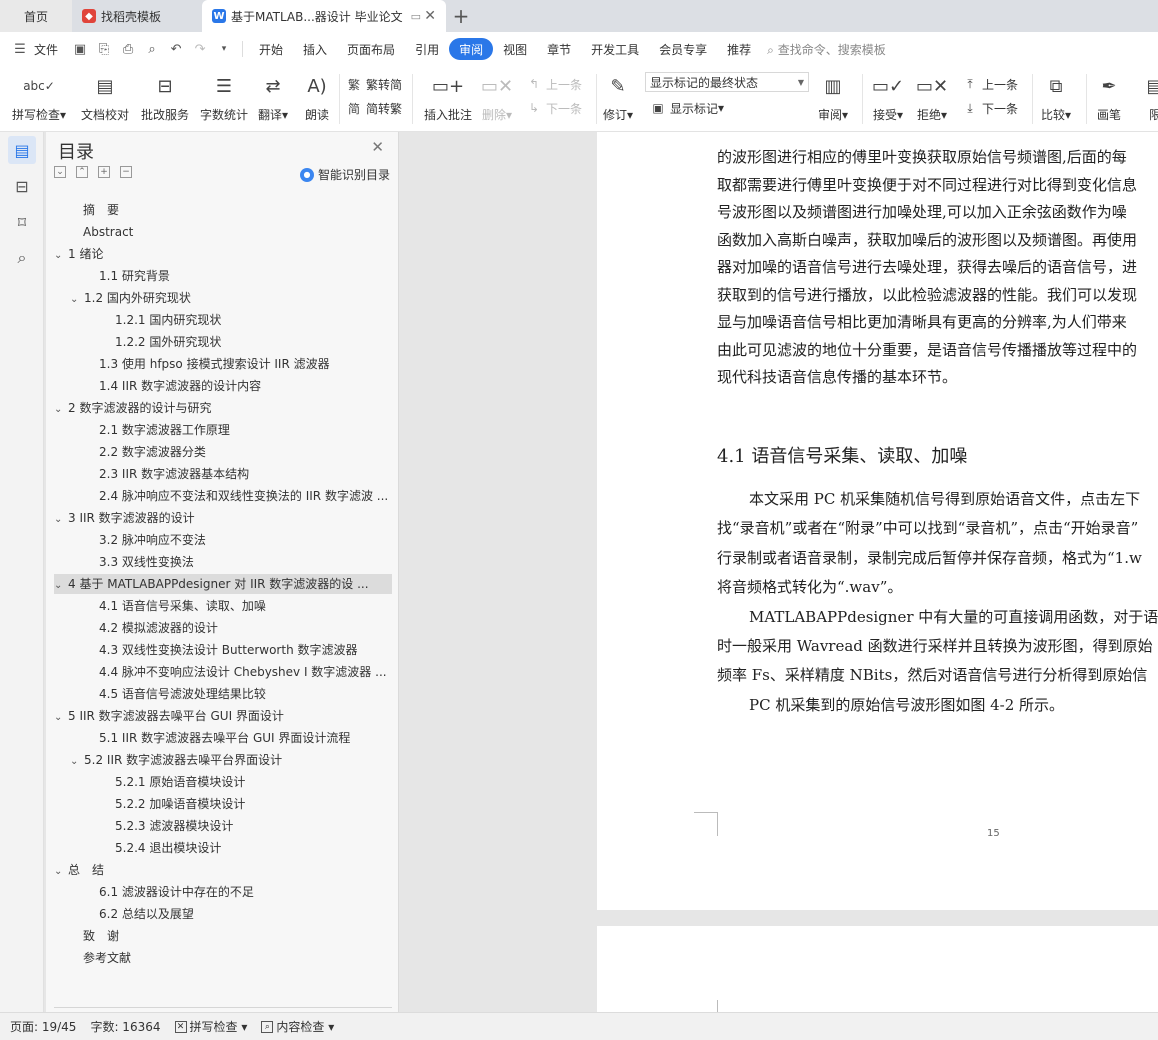 This screenshot has width=1158, height=1040. What do you see at coordinates (683, 49) in the screenshot?
I see `menu-member: 会员专享` at bounding box center [683, 49].